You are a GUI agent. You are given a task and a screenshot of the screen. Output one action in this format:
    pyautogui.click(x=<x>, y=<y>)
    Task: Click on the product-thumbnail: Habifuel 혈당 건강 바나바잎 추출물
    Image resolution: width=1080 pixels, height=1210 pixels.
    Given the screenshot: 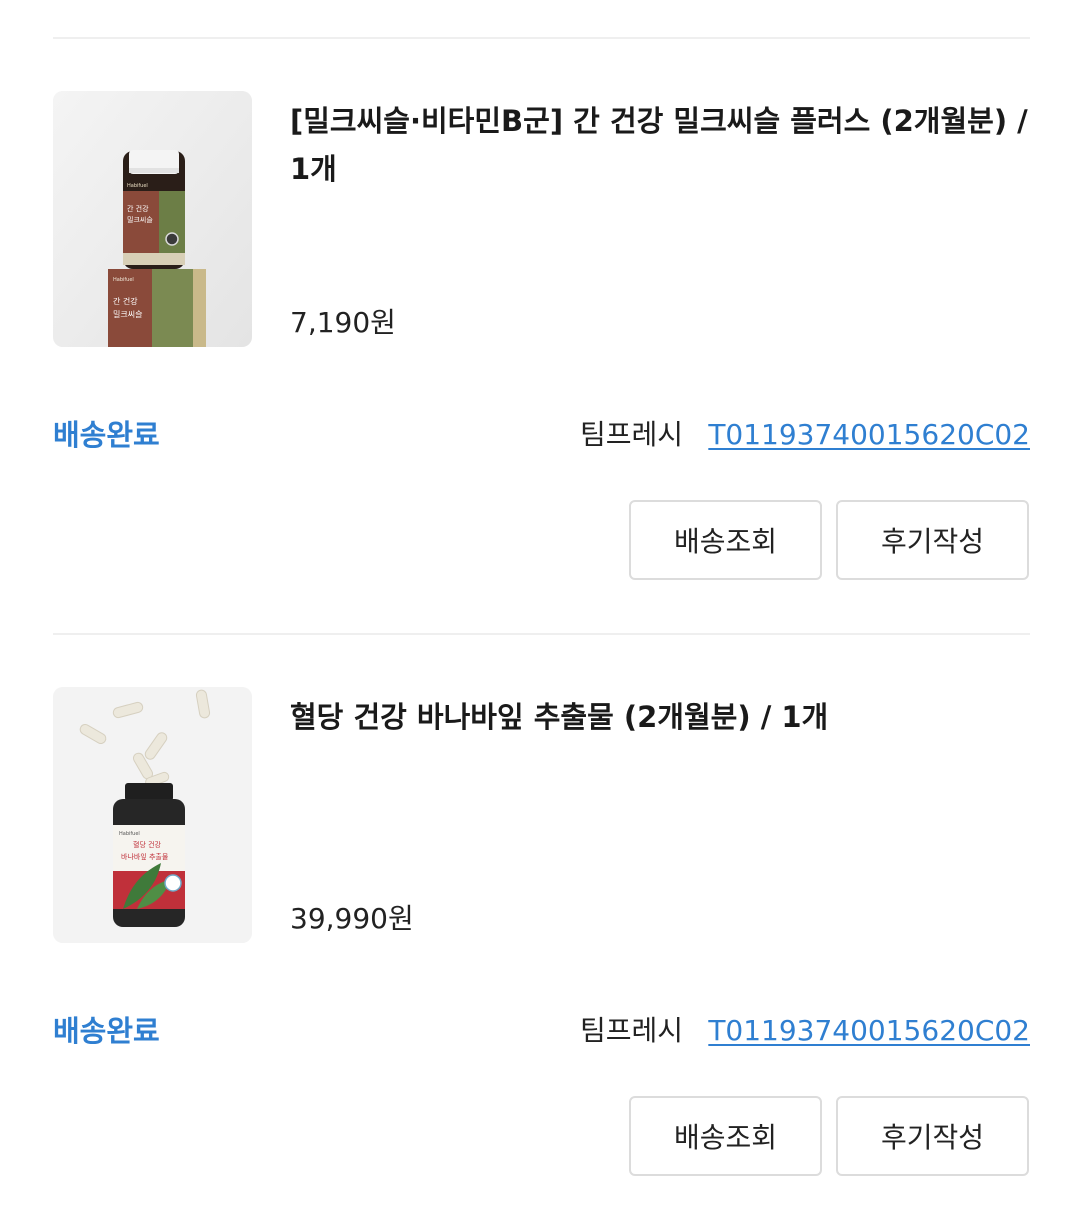 What is the action you would take?
    pyautogui.click(x=152, y=815)
    